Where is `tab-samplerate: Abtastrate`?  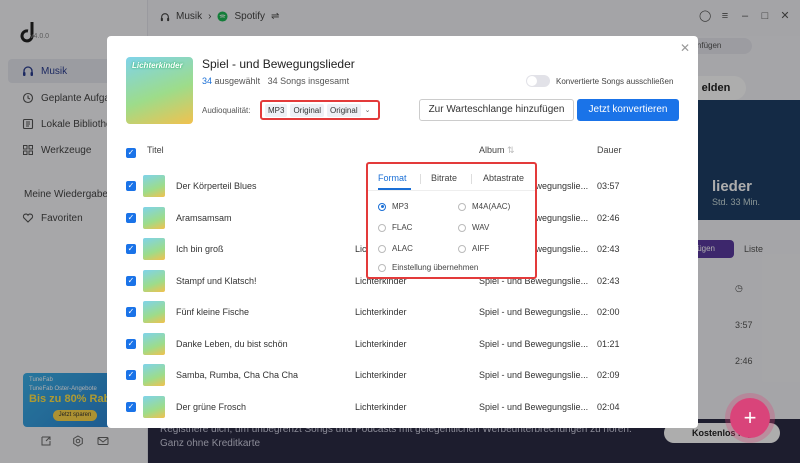 tab-samplerate: Abtastrate is located at coordinates (503, 178).